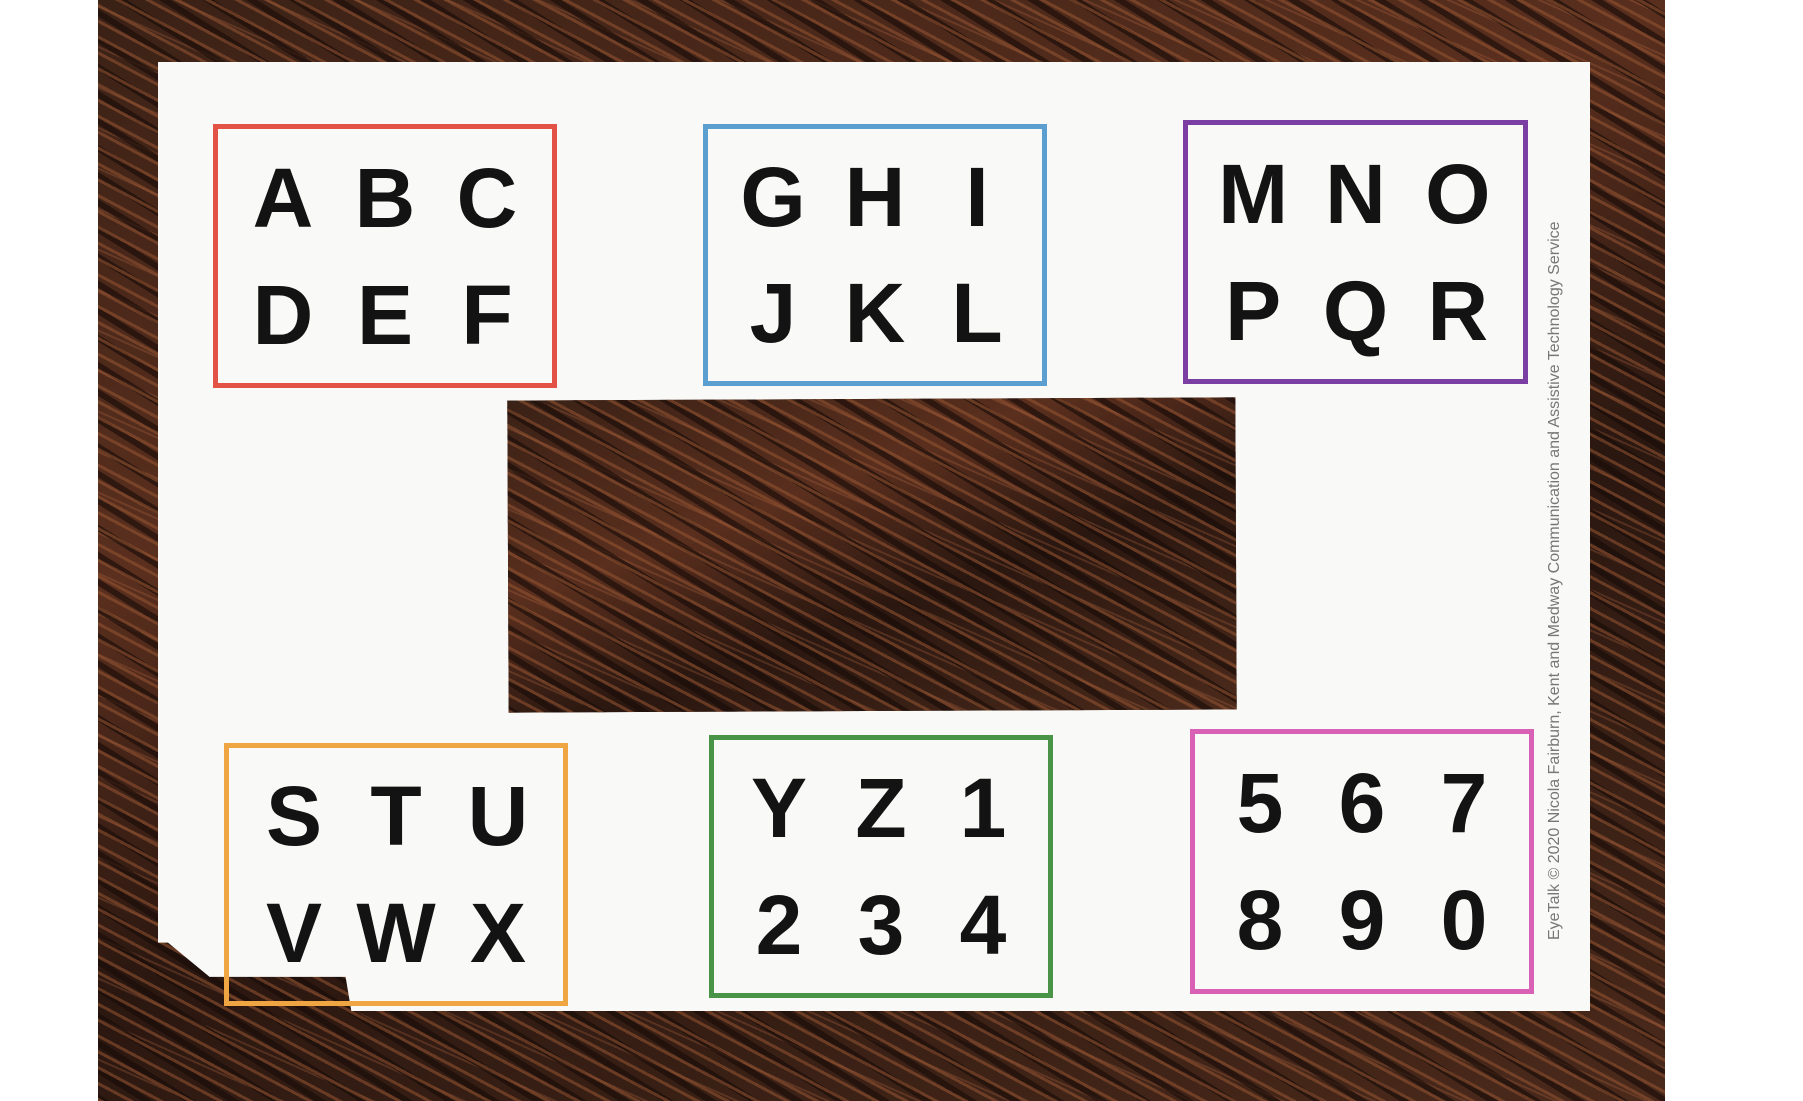  What do you see at coordinates (283, 197) in the screenshot?
I see `letter: A` at bounding box center [283, 197].